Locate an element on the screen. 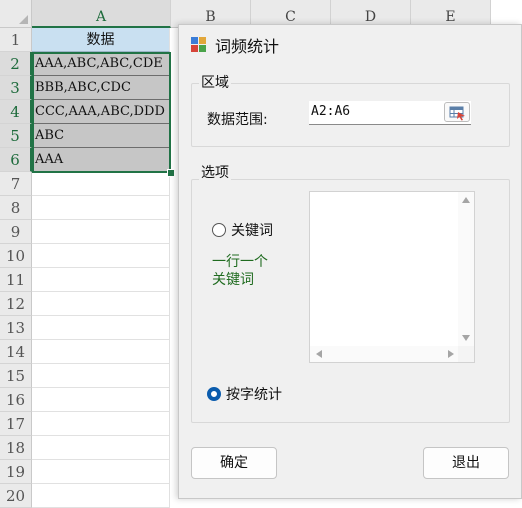  scroll-down-icon is located at coordinates (466, 338).